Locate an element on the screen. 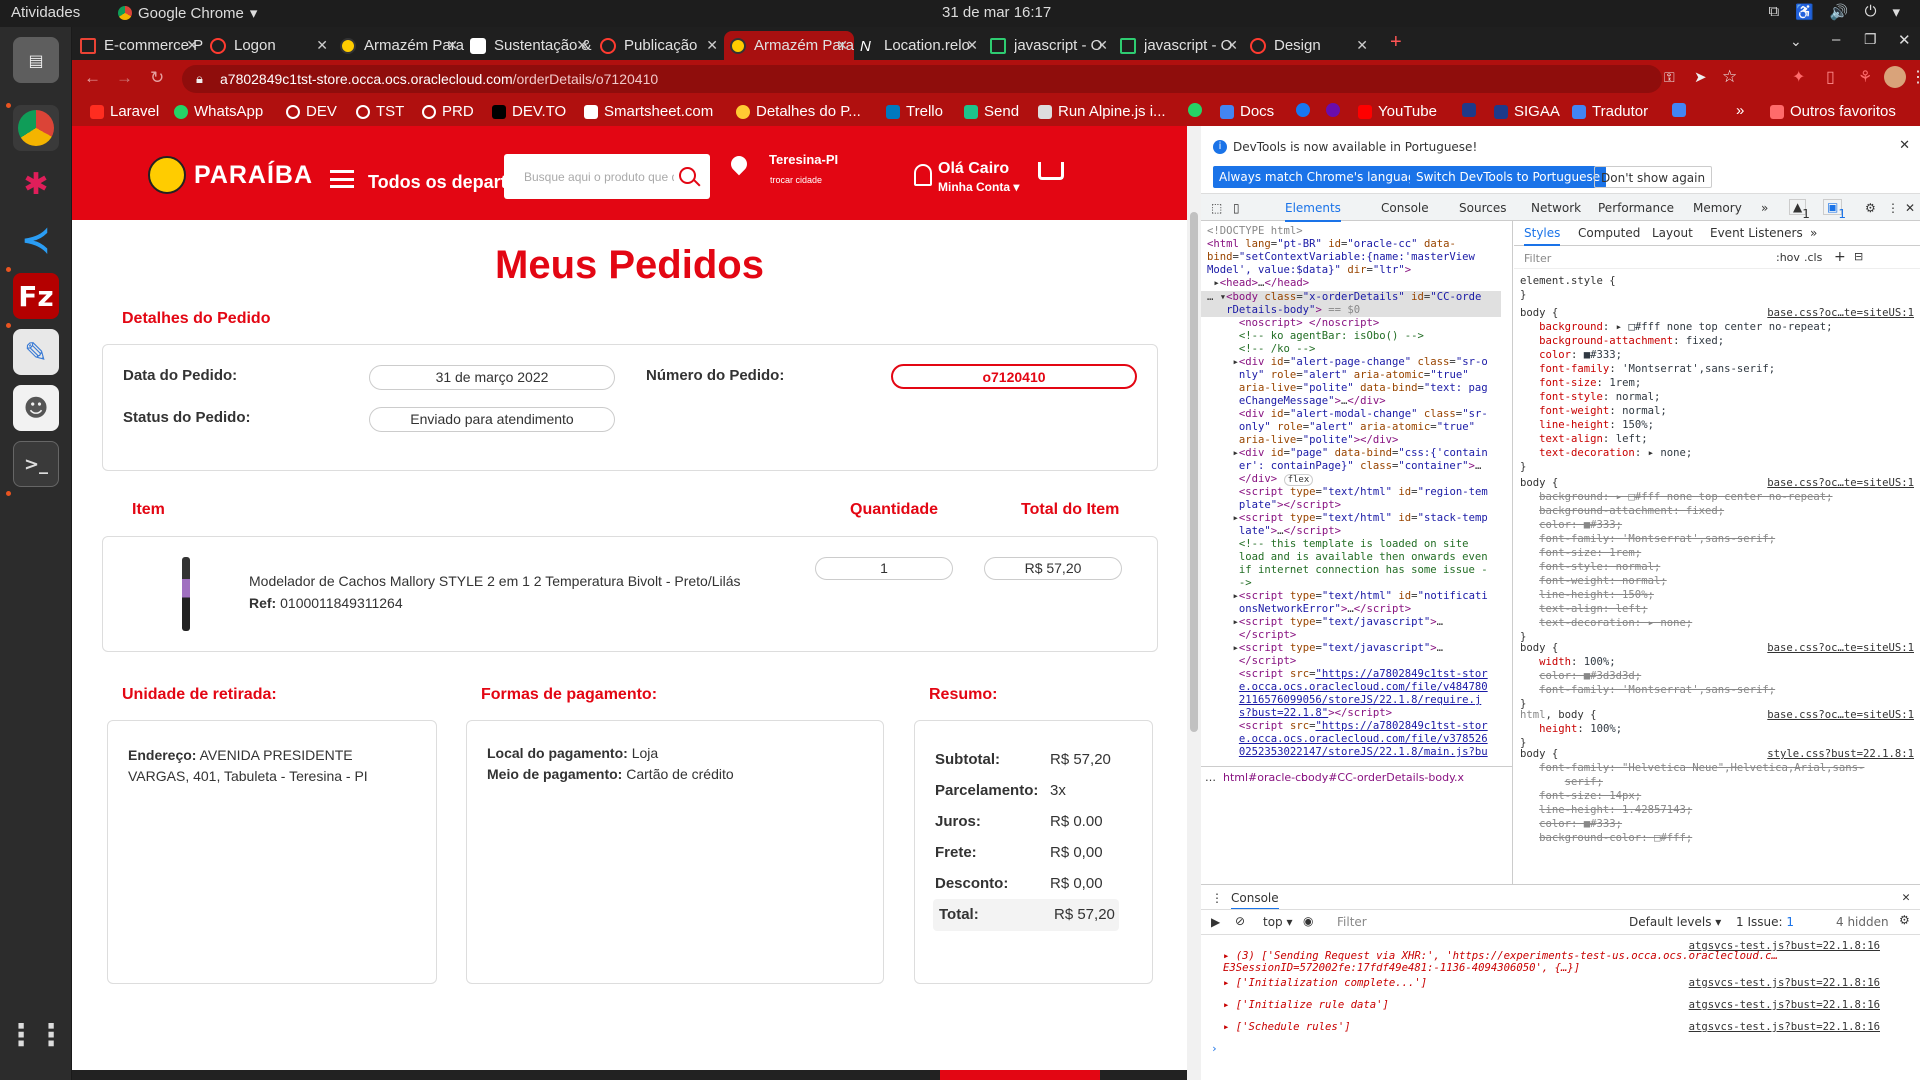  dom-node: <!-- /ko --> is located at coordinates (1261, 349).